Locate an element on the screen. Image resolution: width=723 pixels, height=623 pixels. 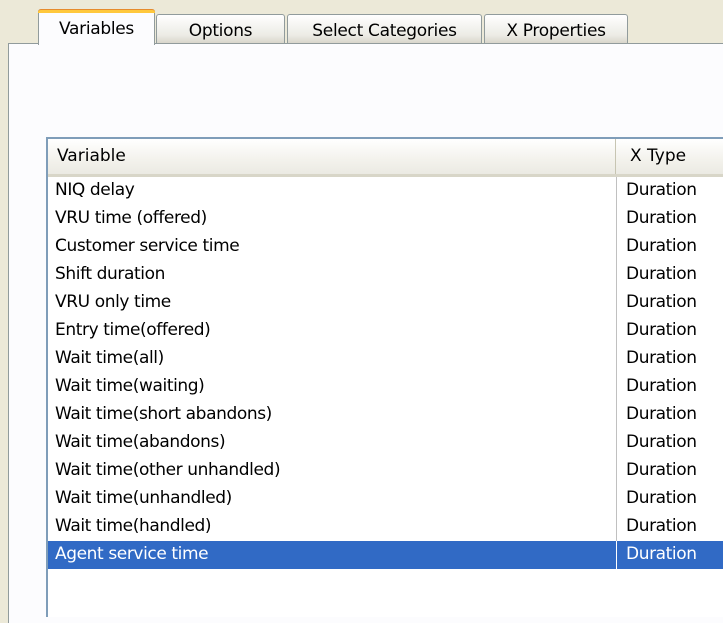
table-row: Wait time(all) Duration is located at coordinates (385, 359).